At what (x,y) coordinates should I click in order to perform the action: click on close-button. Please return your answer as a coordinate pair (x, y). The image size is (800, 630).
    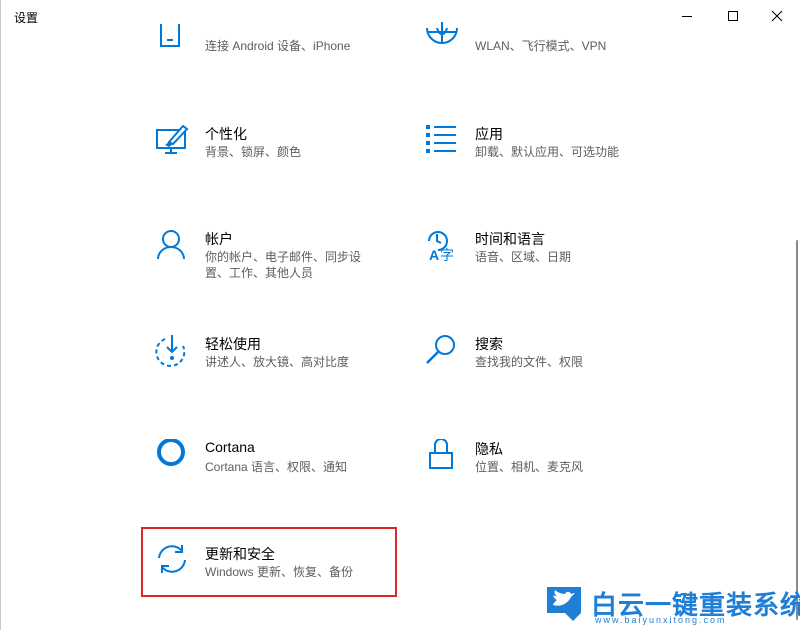
    Looking at the image, I should click on (777, 16).